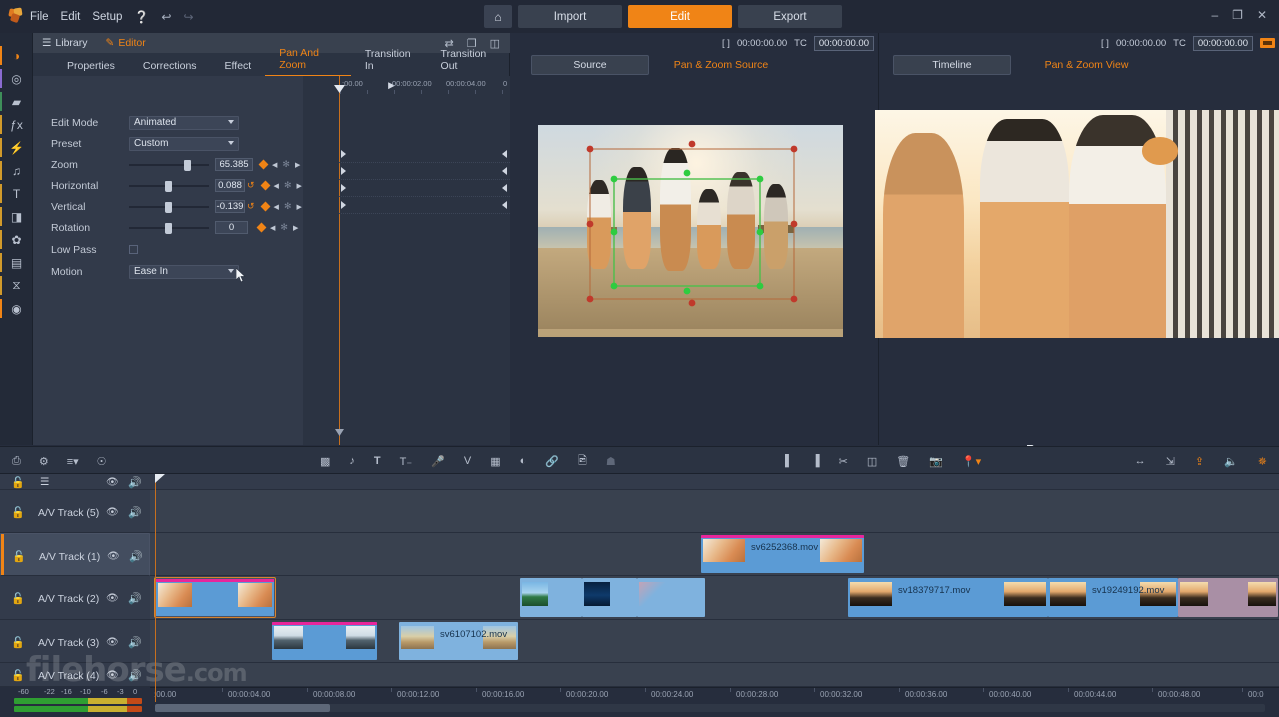 The width and height of the screenshot is (1279, 717). I want to click on timeline-tc-input: 00:00:00.00, so click(1222, 43).